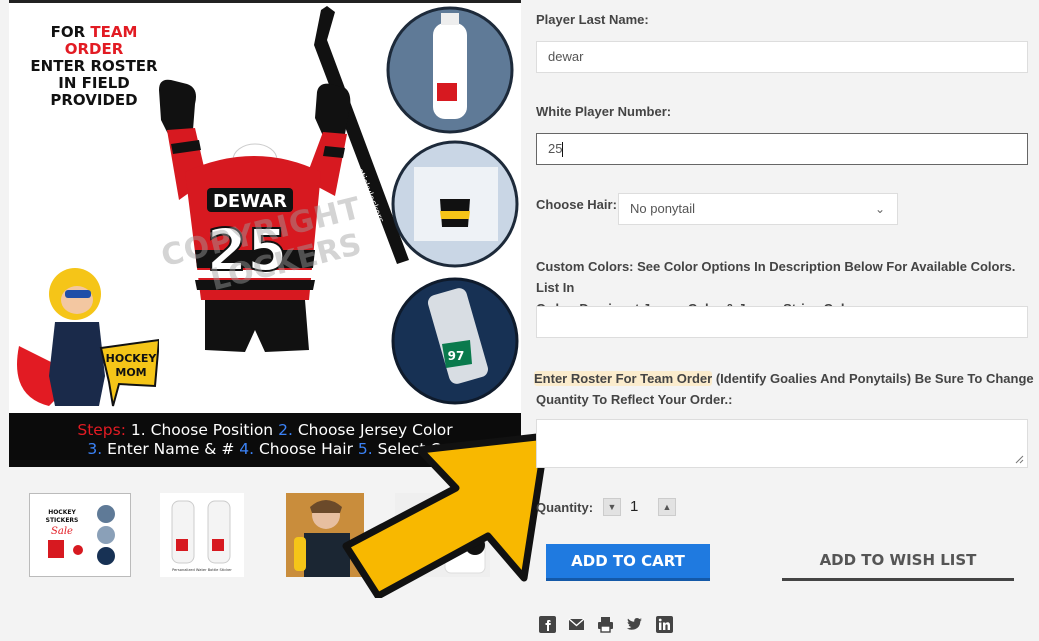 This screenshot has height=641, width=1039. I want to click on roster-label-highlight: Enter Roster For Team Order, so click(623, 378).